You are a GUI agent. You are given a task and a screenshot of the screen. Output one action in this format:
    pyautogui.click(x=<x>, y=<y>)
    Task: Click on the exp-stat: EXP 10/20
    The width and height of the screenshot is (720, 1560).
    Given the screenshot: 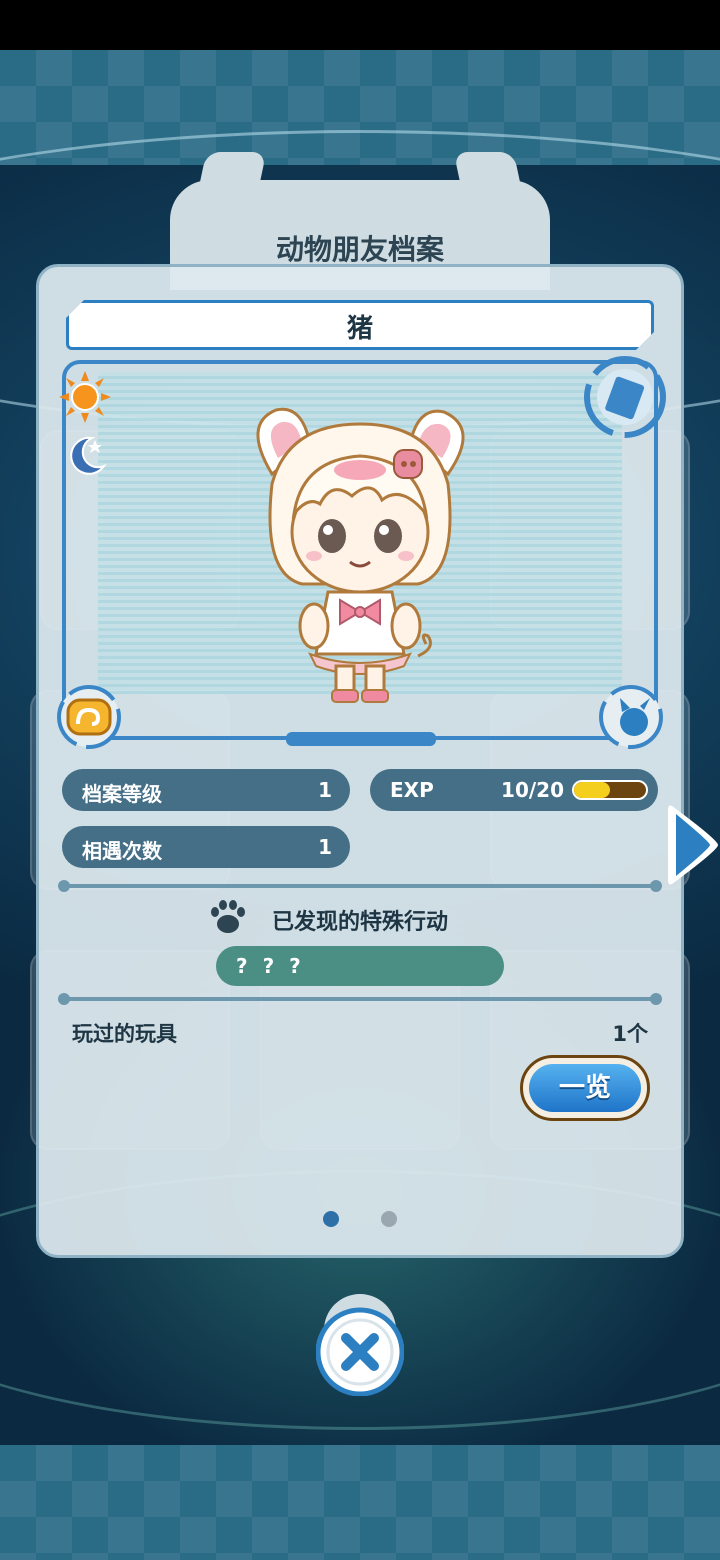 What is the action you would take?
    pyautogui.click(x=514, y=790)
    